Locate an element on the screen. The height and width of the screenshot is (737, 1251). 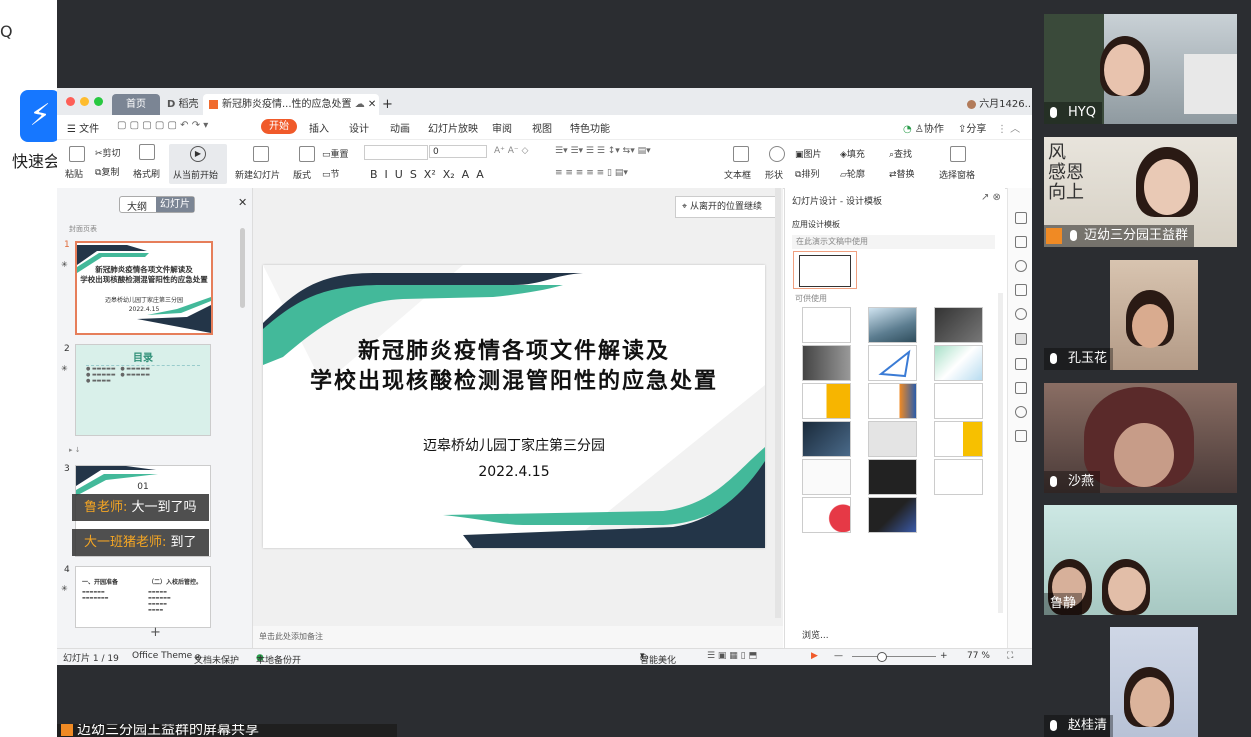
more-icon: ⋮ ︿ is located at coordinates (1008, 127).